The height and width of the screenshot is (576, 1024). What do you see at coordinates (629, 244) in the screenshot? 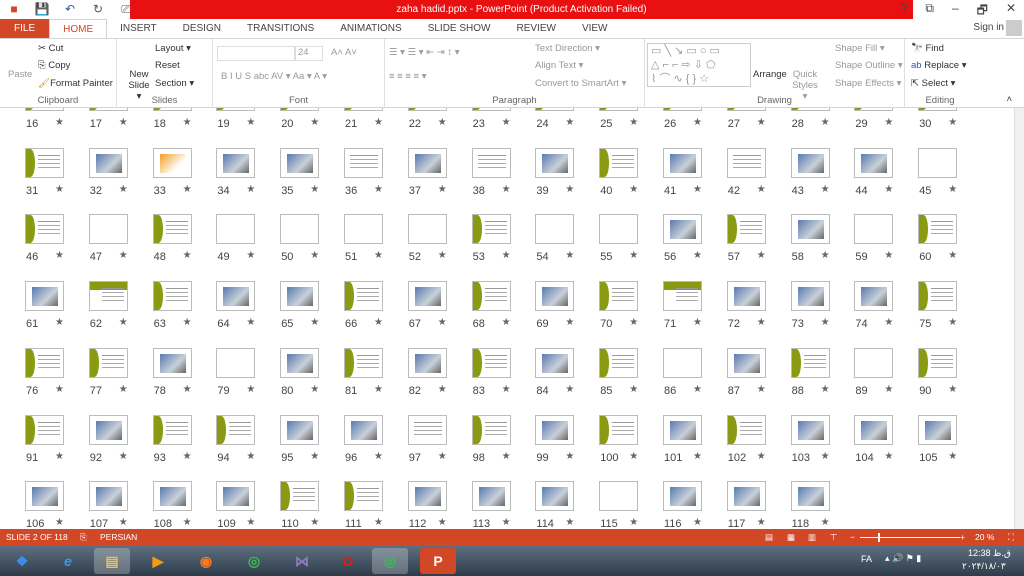
I see `slide-thumbnail-55: 55 ★` at bounding box center [629, 244].